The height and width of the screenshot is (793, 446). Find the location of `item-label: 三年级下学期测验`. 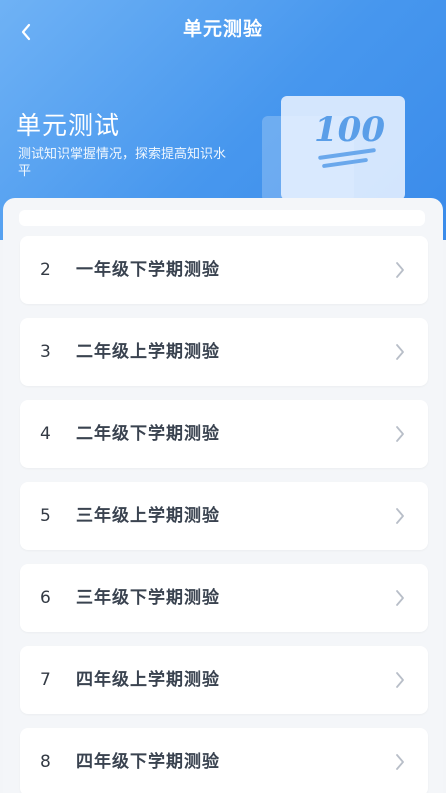

item-label: 三年级下学期测验 is located at coordinates (148, 598).